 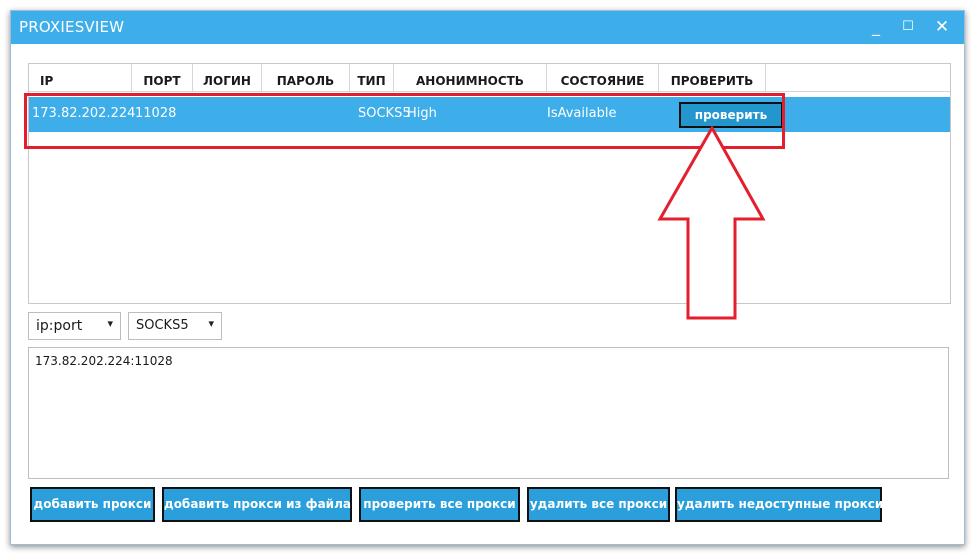 What do you see at coordinates (306, 78) in the screenshot?
I see `column-header-password: ПАРОЛЬ` at bounding box center [306, 78].